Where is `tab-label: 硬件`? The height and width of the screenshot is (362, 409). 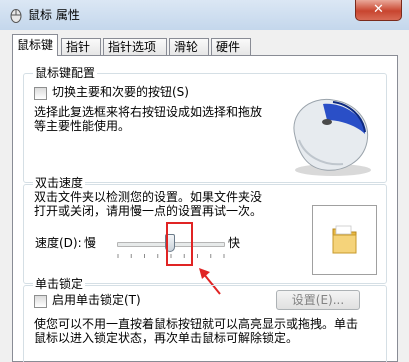 tab-label: 硬件 is located at coordinates (228, 47).